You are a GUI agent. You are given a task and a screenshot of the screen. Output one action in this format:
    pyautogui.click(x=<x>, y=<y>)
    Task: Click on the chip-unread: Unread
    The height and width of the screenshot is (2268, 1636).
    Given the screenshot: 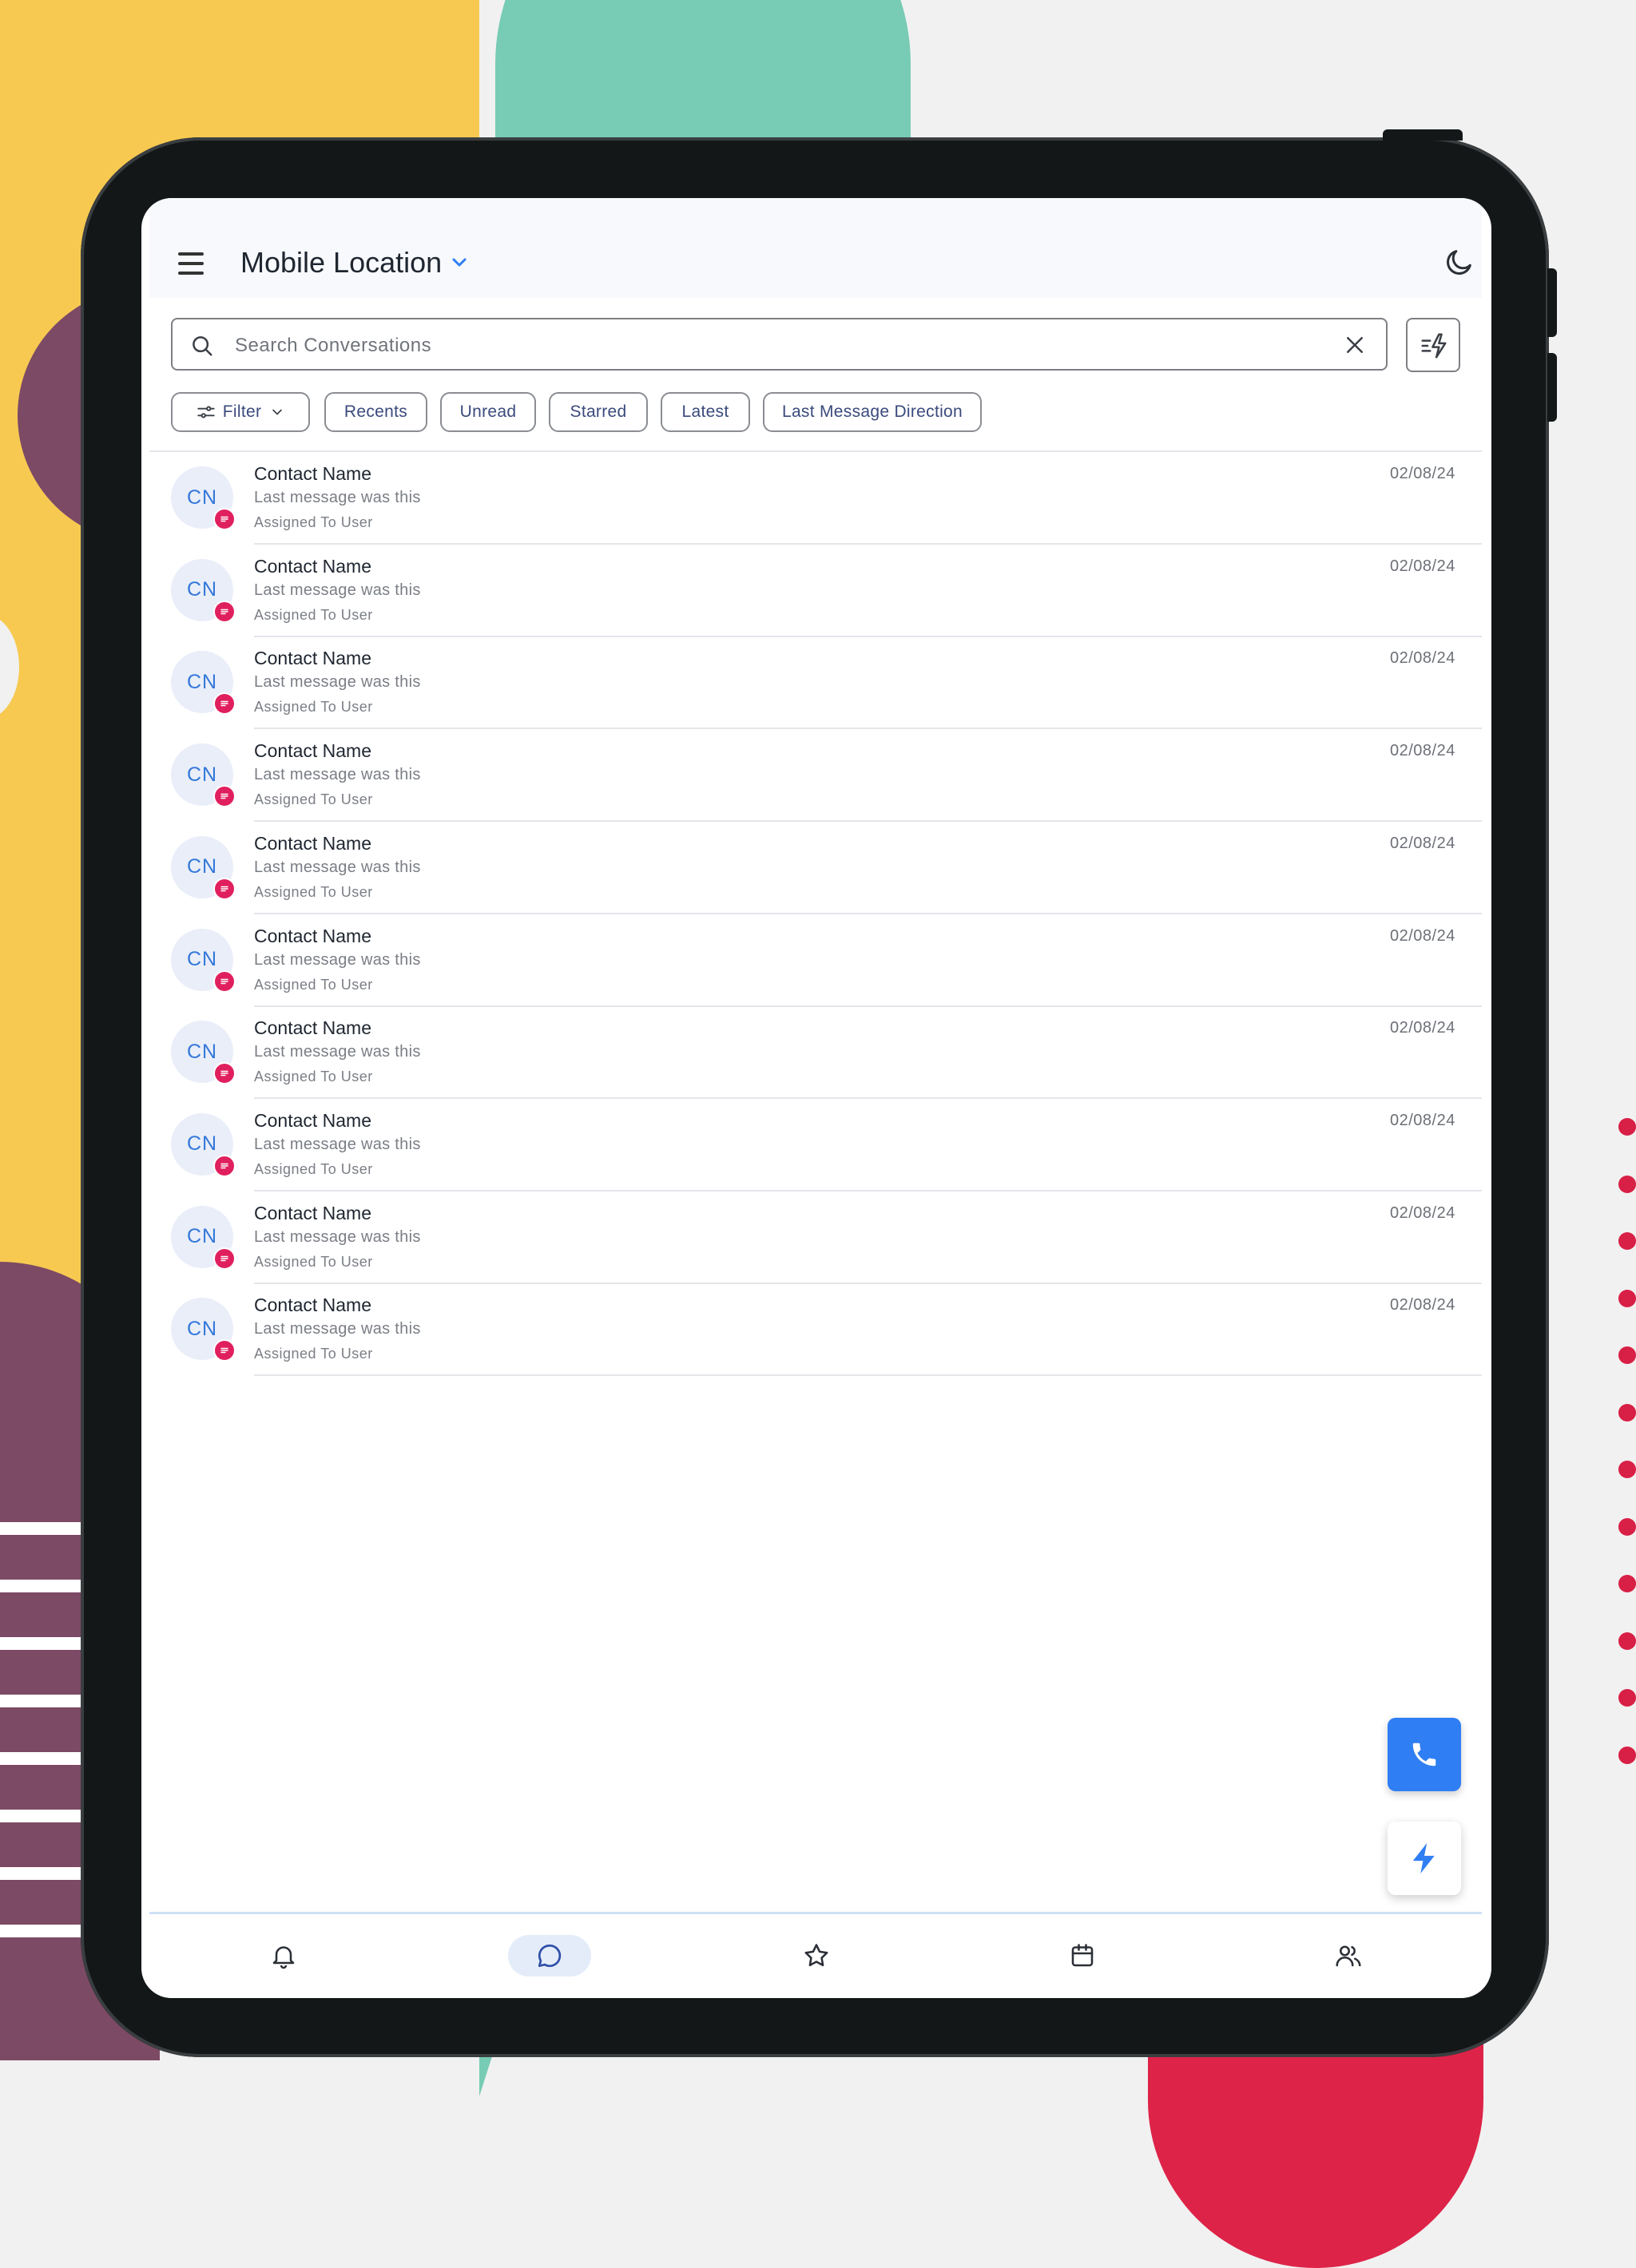 What is the action you would take?
    pyautogui.click(x=488, y=412)
    